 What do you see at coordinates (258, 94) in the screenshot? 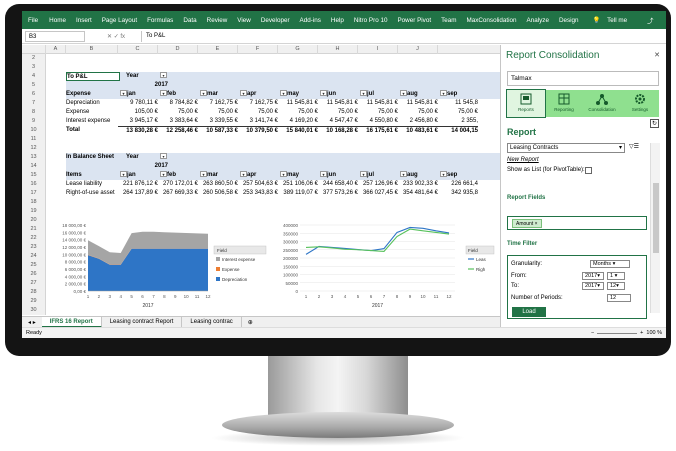
I see `month-header: ▾ apr` at bounding box center [258, 94].